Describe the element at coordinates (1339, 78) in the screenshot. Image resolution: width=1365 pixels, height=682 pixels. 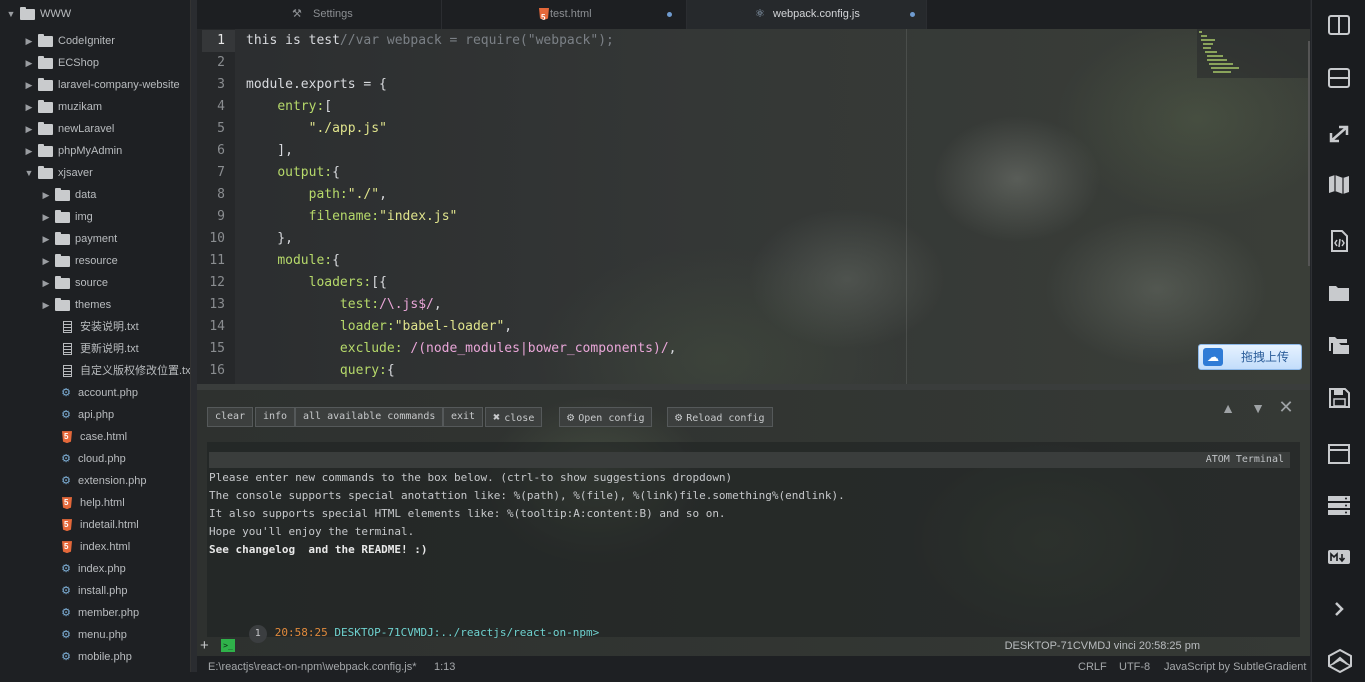
I see `split-horizontal-icon` at that location.